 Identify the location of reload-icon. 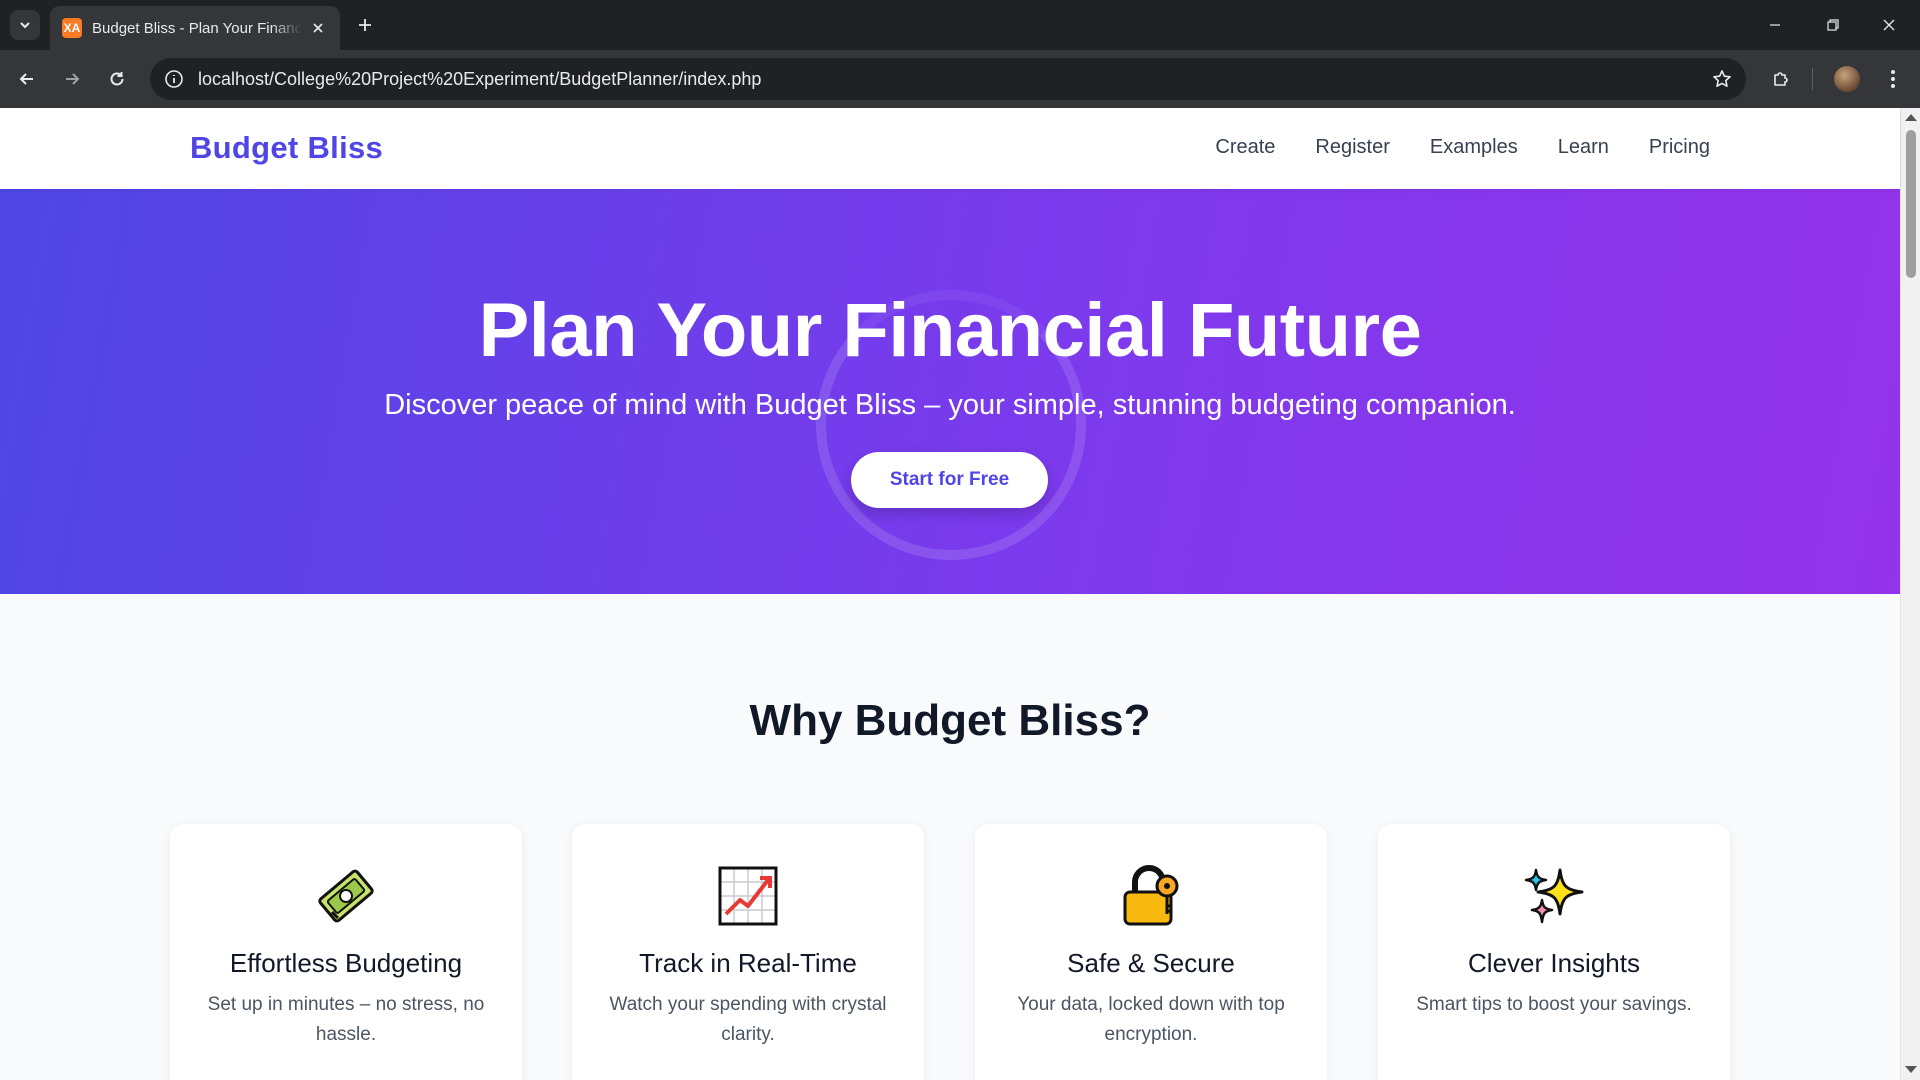
(117, 79).